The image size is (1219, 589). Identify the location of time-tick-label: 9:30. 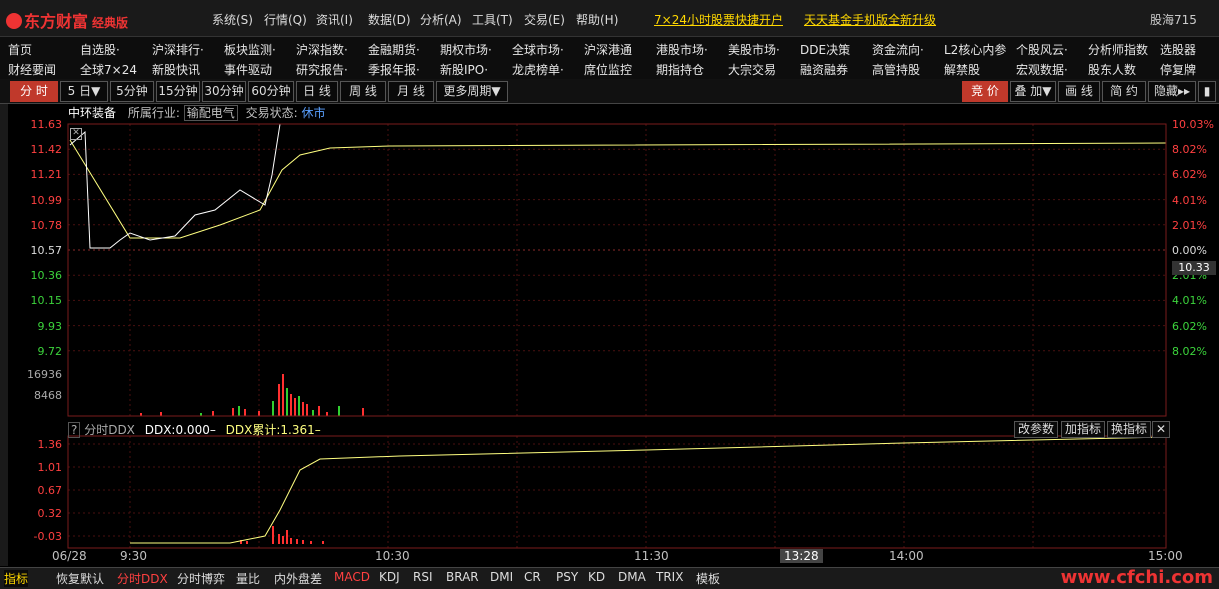
(133, 556).